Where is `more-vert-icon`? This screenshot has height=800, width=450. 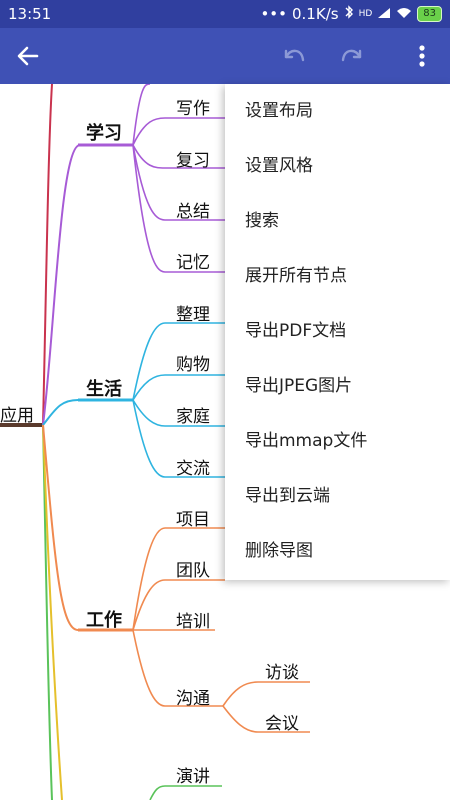 more-vert-icon is located at coordinates (422, 56).